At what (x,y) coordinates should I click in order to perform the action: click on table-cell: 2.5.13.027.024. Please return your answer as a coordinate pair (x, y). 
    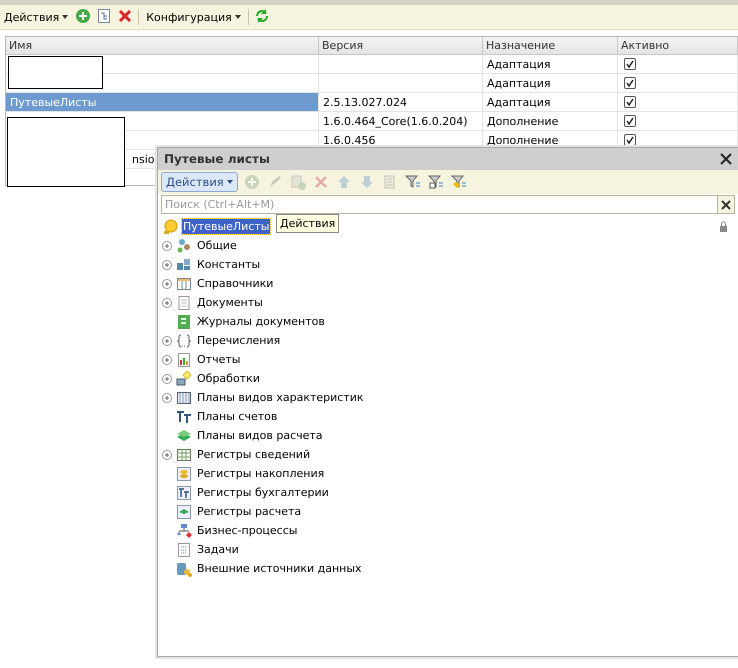
    Looking at the image, I should click on (401, 102).